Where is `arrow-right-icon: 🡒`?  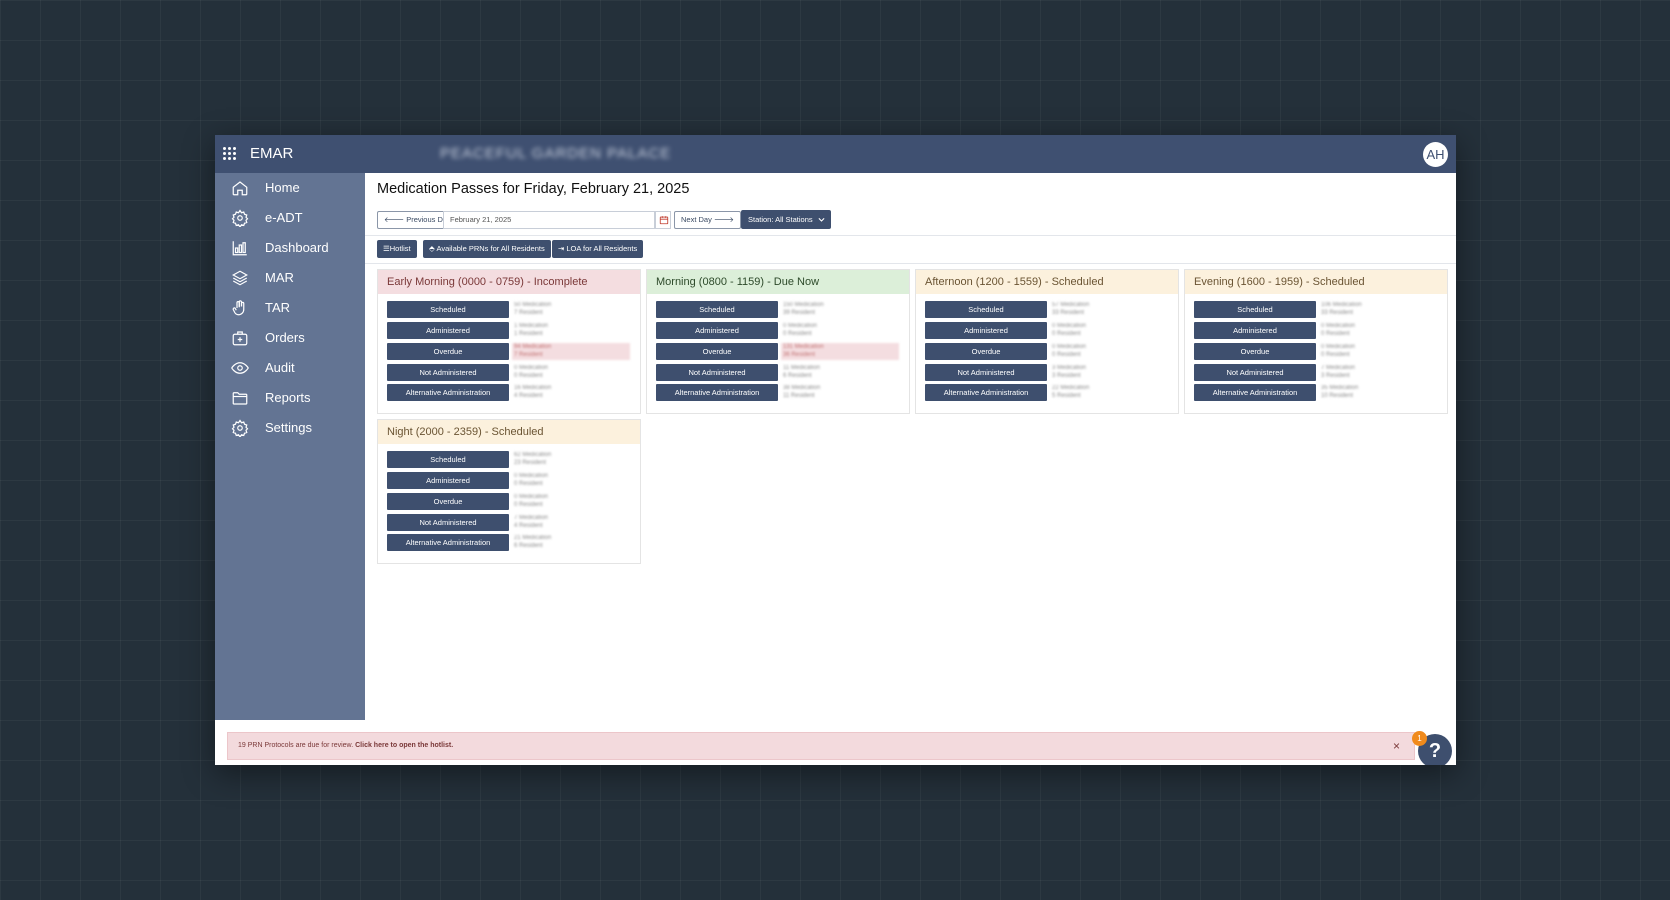
arrow-right-icon: 🡒 is located at coordinates (723, 219).